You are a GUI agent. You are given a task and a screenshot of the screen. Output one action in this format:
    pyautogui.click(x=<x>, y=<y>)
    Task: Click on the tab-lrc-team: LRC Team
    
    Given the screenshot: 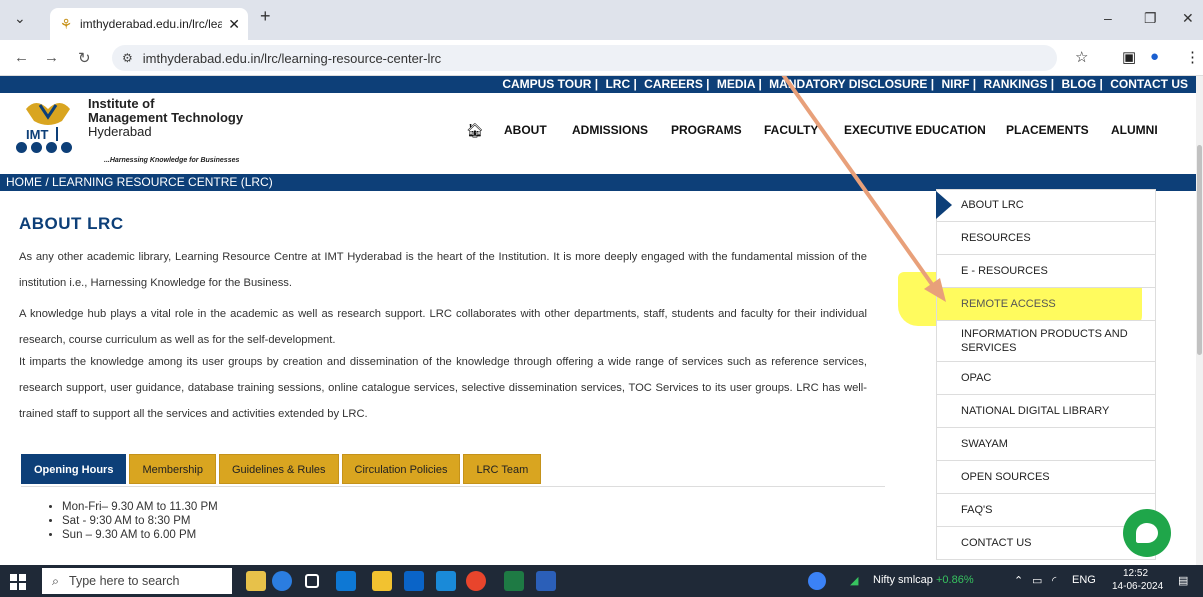 What is the action you would take?
    pyautogui.click(x=502, y=469)
    